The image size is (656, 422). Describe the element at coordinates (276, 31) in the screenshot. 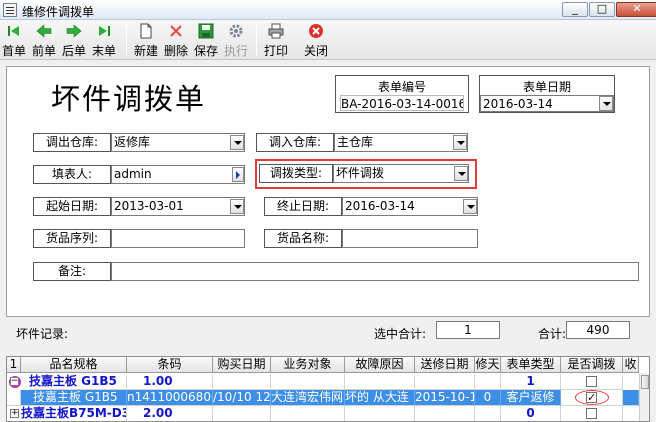

I see `print-icon` at that location.